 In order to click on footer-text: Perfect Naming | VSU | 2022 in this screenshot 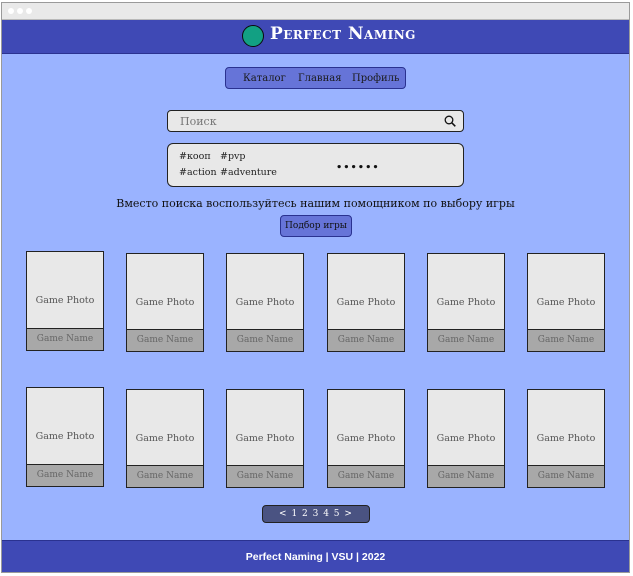, I will do `click(315, 557)`.